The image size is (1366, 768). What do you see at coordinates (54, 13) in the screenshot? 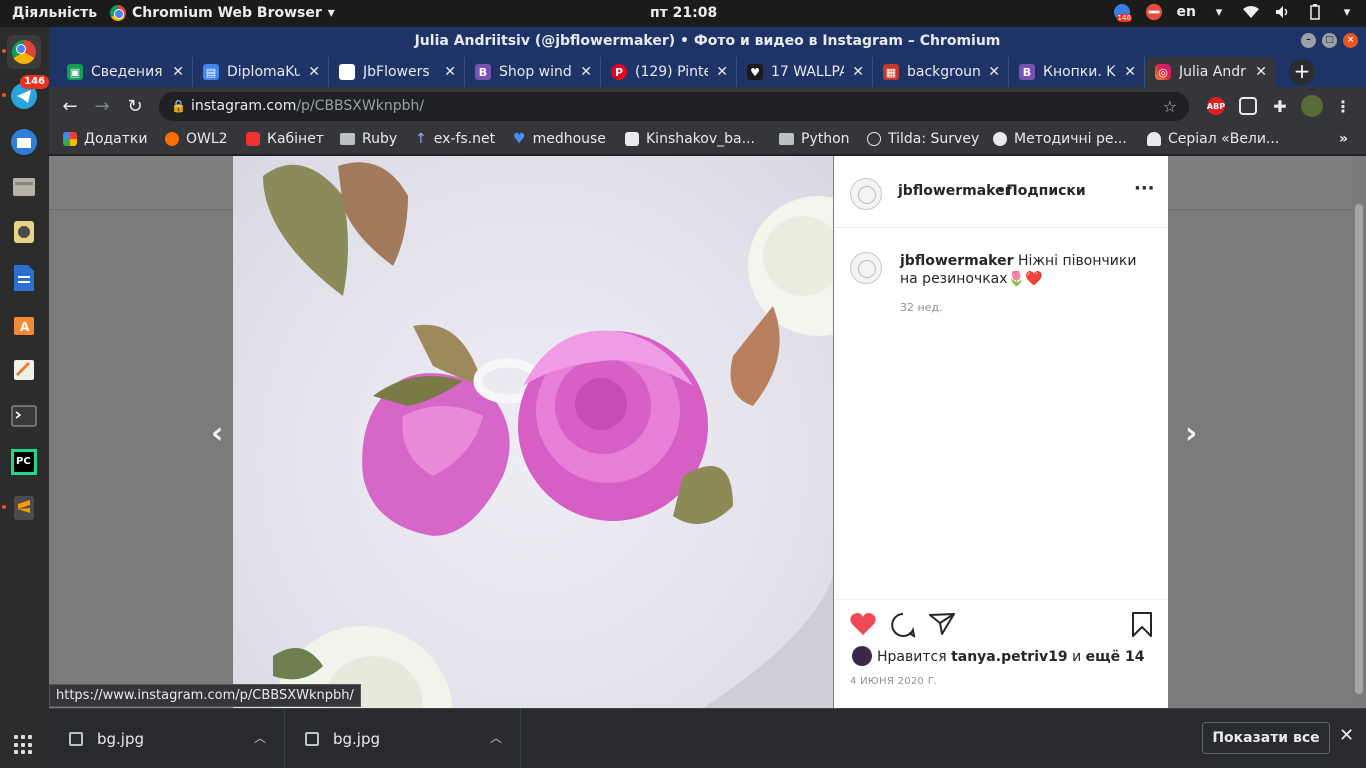
I see `activities-button: Діяльність` at bounding box center [54, 13].